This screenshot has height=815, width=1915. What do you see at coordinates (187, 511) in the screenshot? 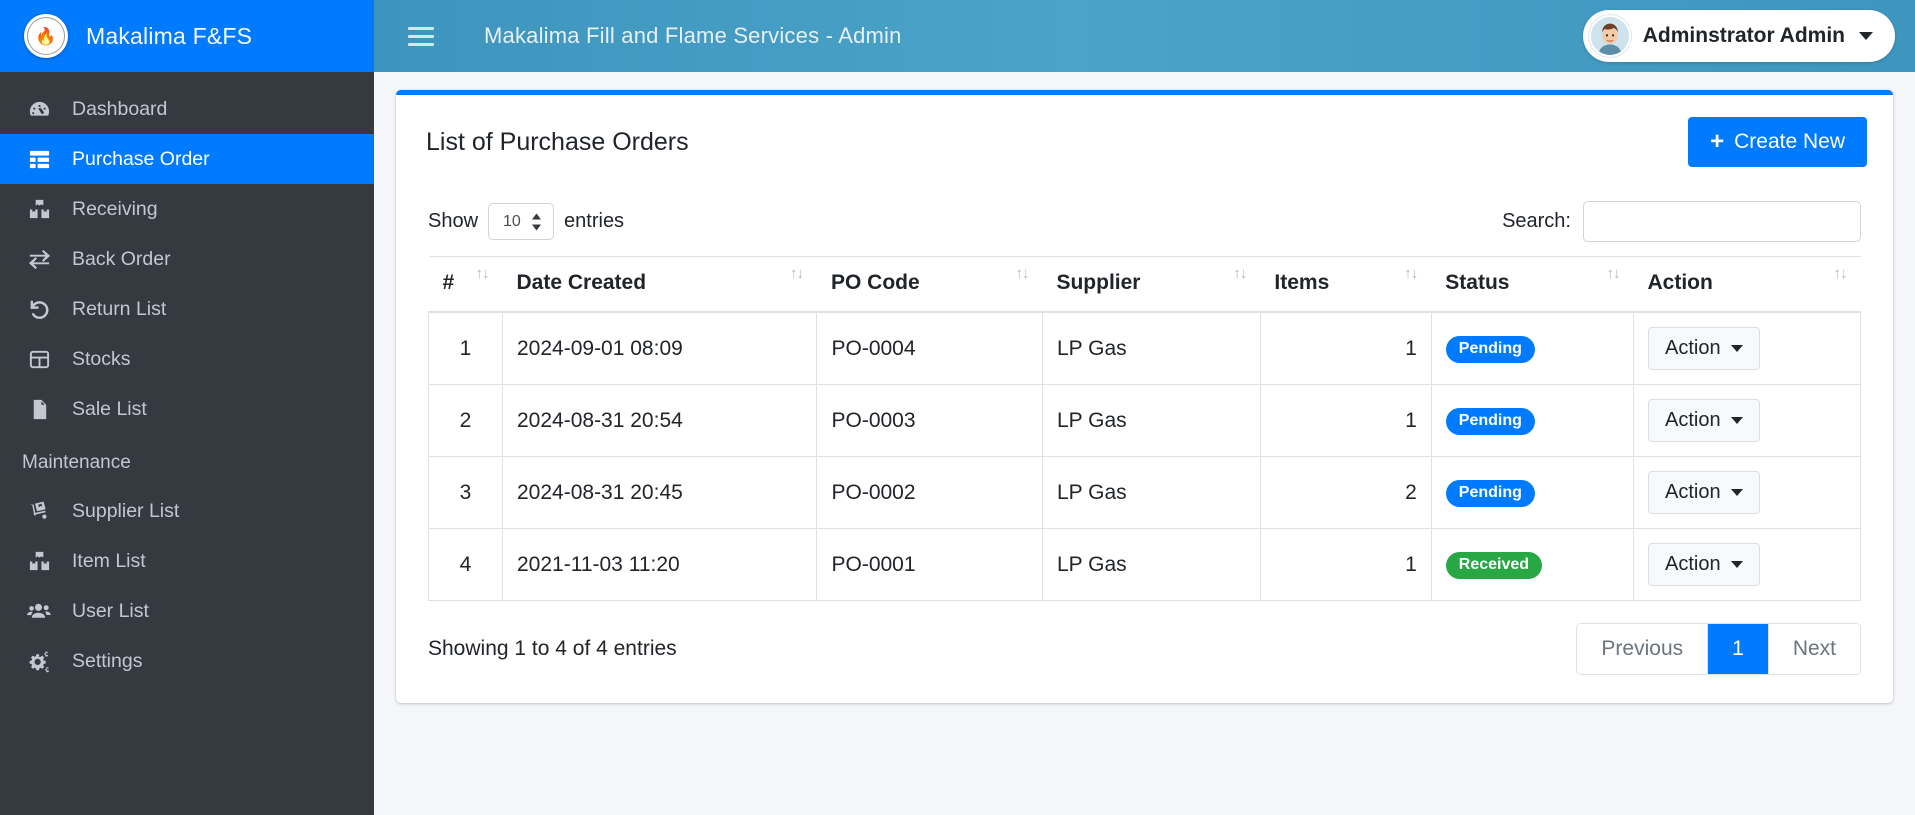
I see `sidebar-item-supplier-list: Supplier List` at bounding box center [187, 511].